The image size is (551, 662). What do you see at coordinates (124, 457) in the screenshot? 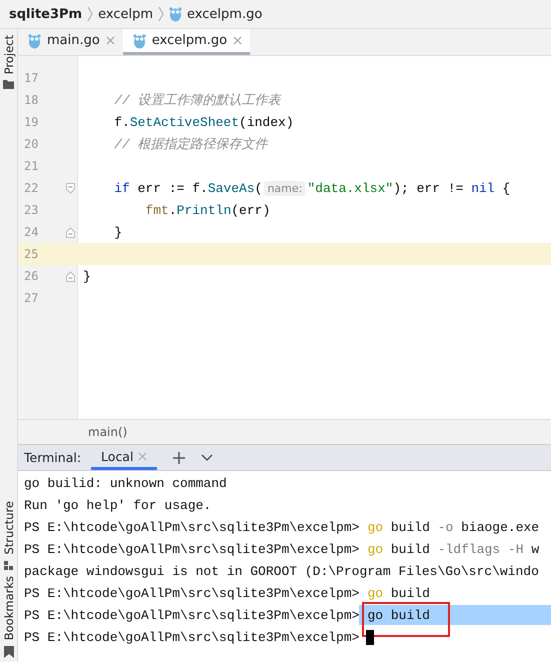
I see `terminal-tab: Local` at bounding box center [124, 457].